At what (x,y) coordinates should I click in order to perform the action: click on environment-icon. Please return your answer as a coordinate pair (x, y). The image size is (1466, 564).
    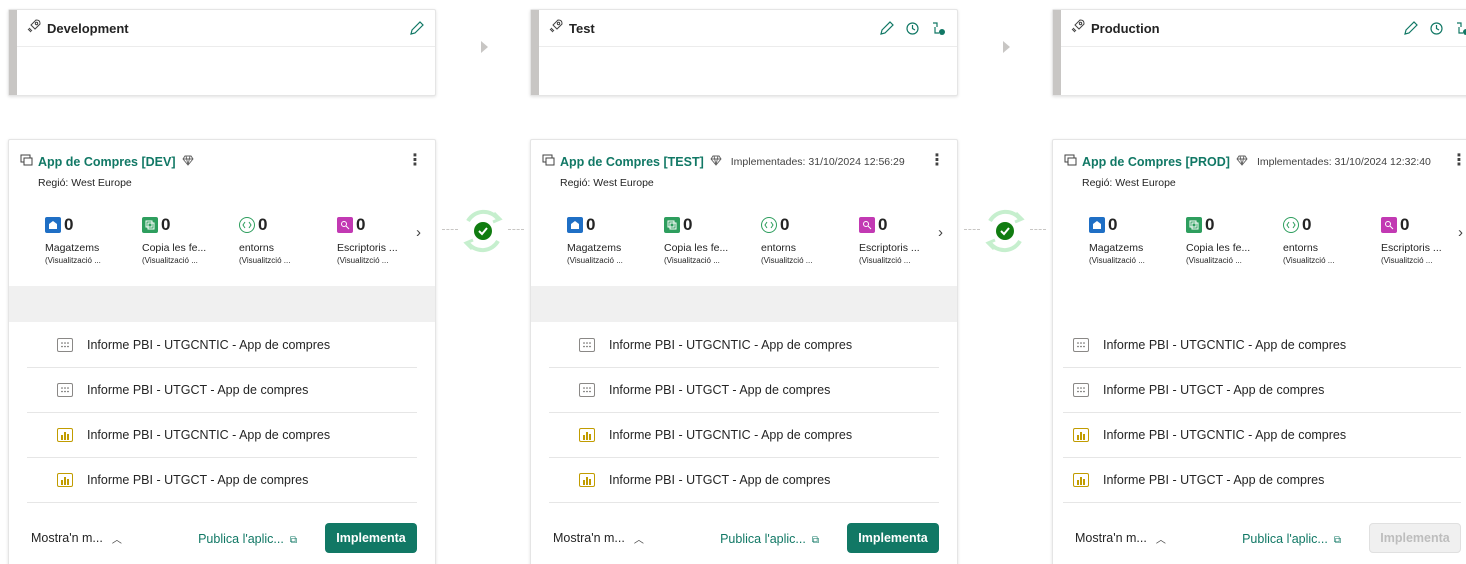
    Looking at the image, I should click on (1291, 225).